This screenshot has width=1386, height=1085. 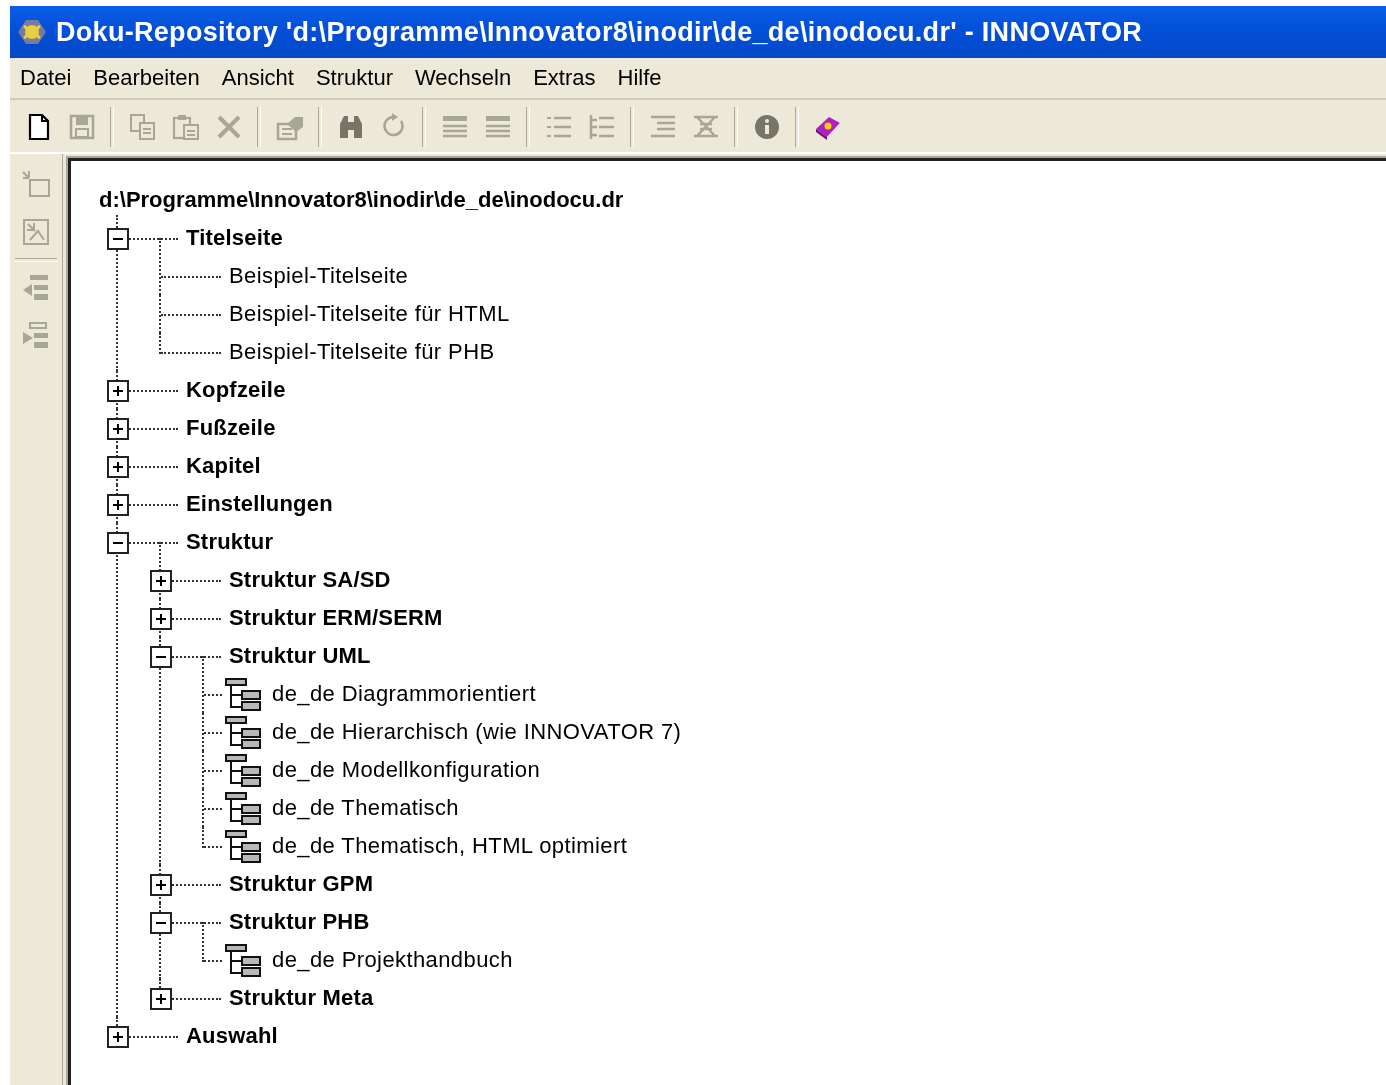 What do you see at coordinates (361, 200) in the screenshot?
I see `tree-root: d:\Programme\Innovator8\inodir\de_de\inodocu.dr` at bounding box center [361, 200].